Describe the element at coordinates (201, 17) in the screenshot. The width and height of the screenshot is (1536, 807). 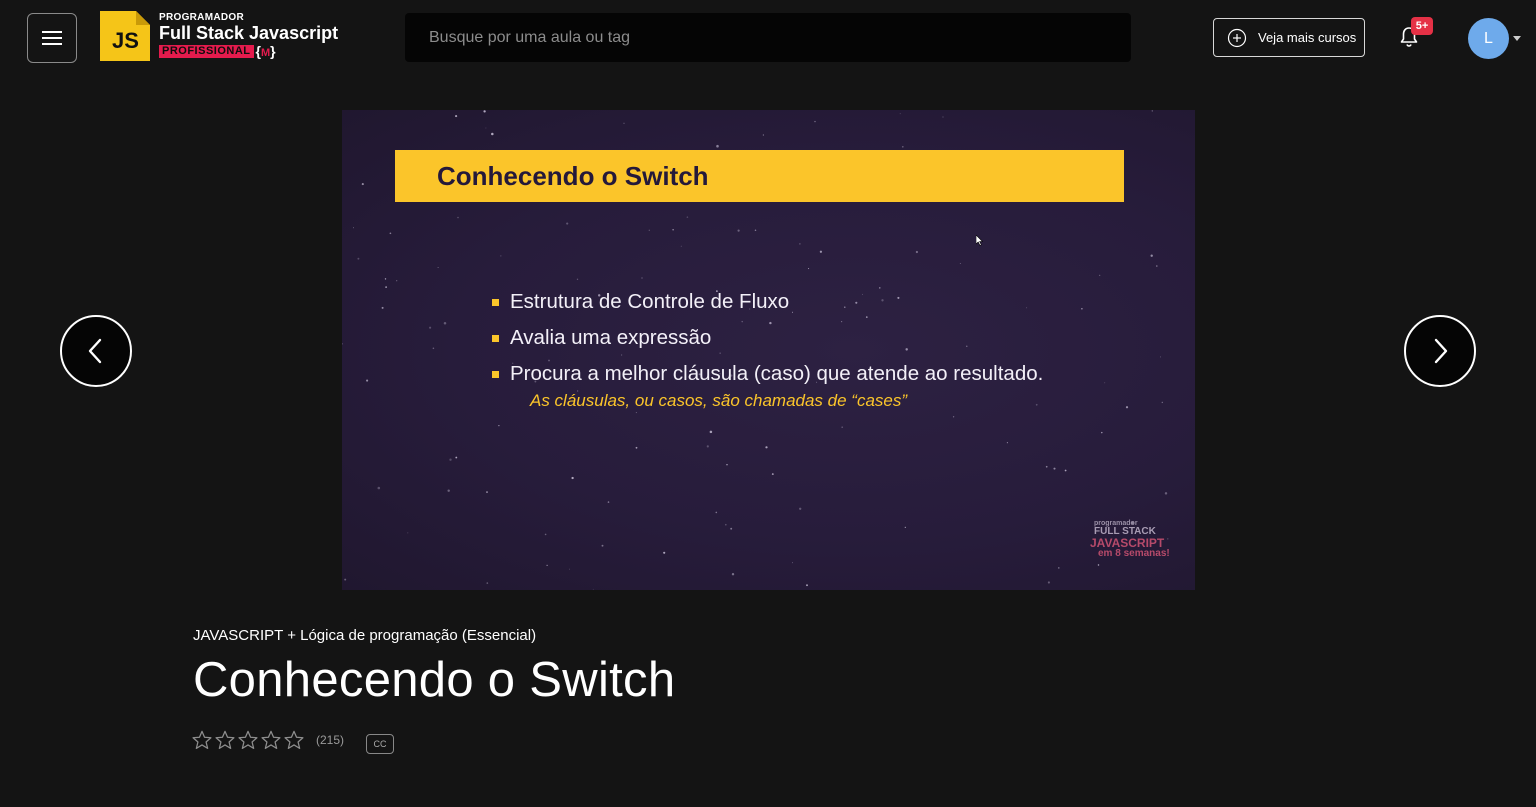
I see `logo-superscript: PROGRAMADOR` at that location.